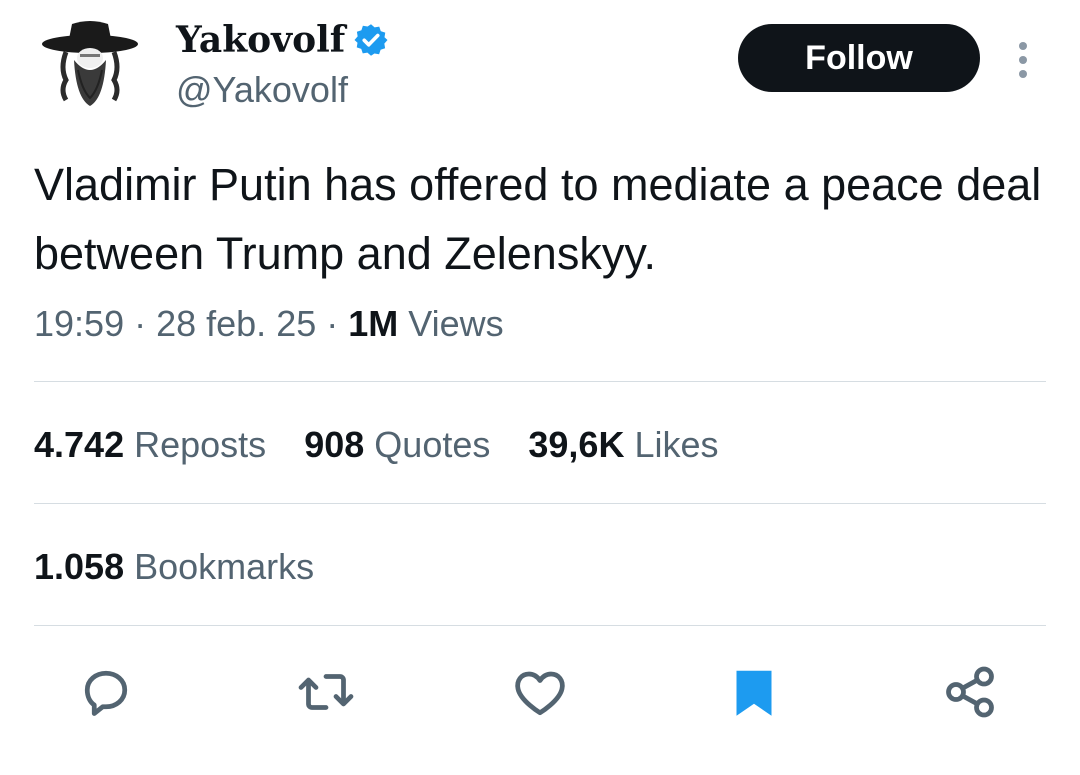 The width and height of the screenshot is (1080, 775). I want to click on share-icon, so click(970, 692).